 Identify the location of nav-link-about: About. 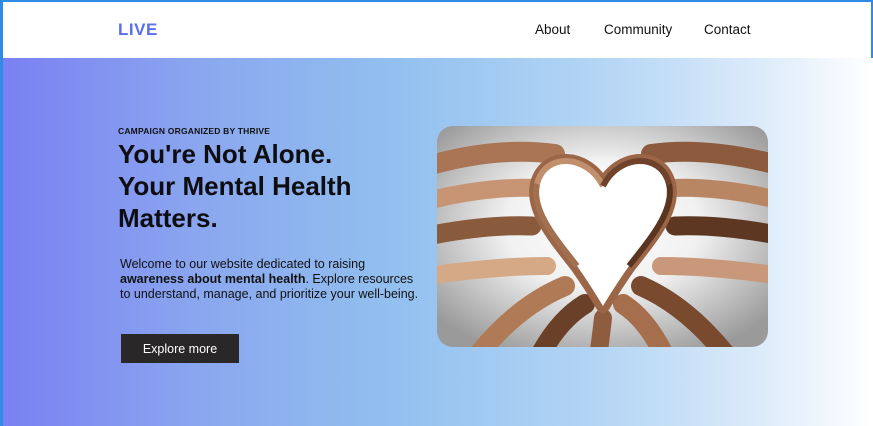
(552, 29).